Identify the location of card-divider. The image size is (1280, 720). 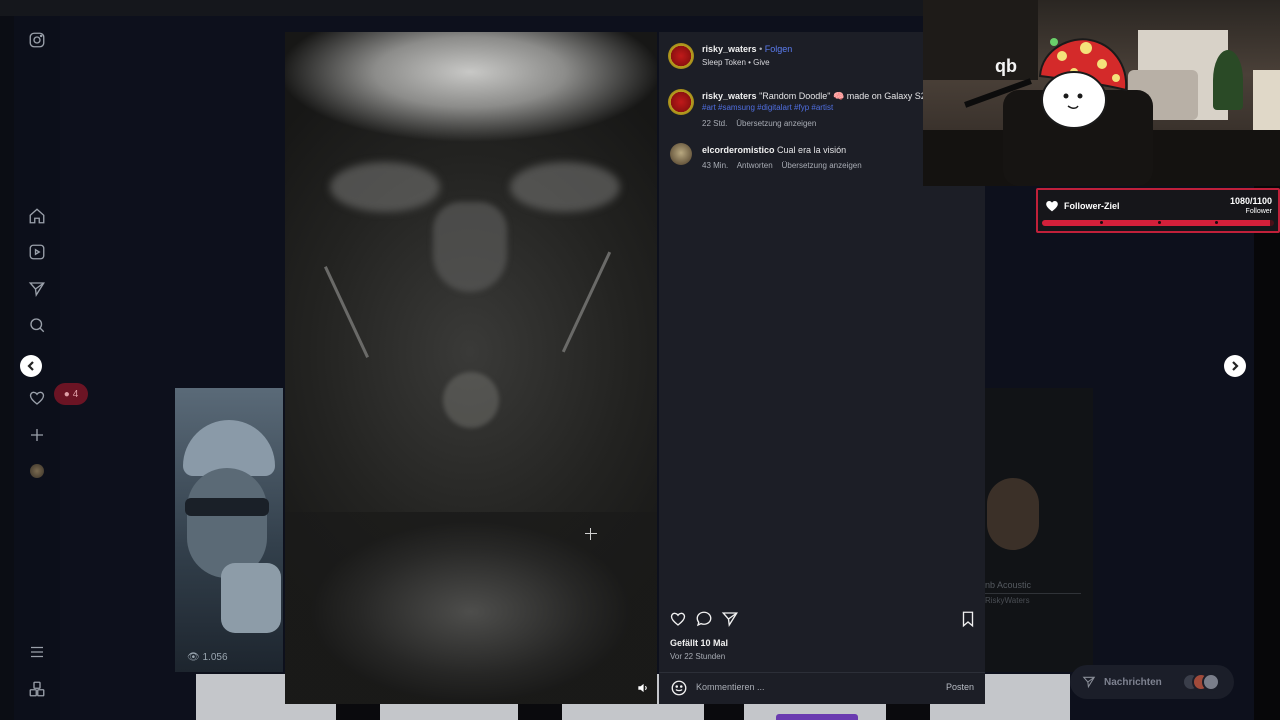
(1033, 593).